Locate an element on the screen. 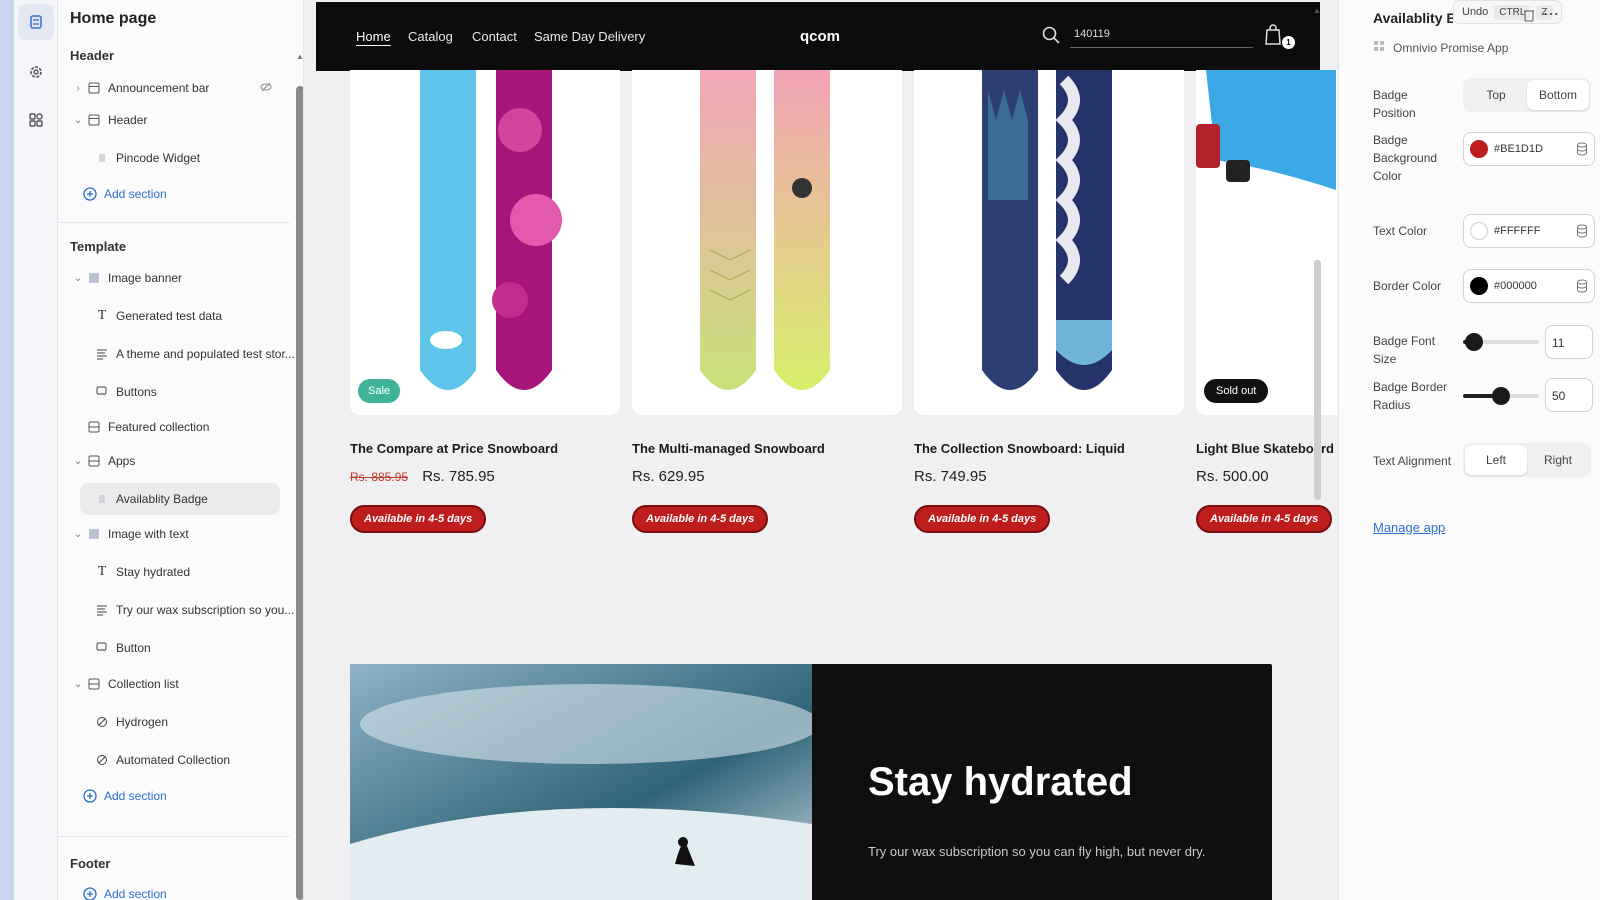 The image size is (1600, 900). add-section-footer-button: Add section is located at coordinates (192, 889).